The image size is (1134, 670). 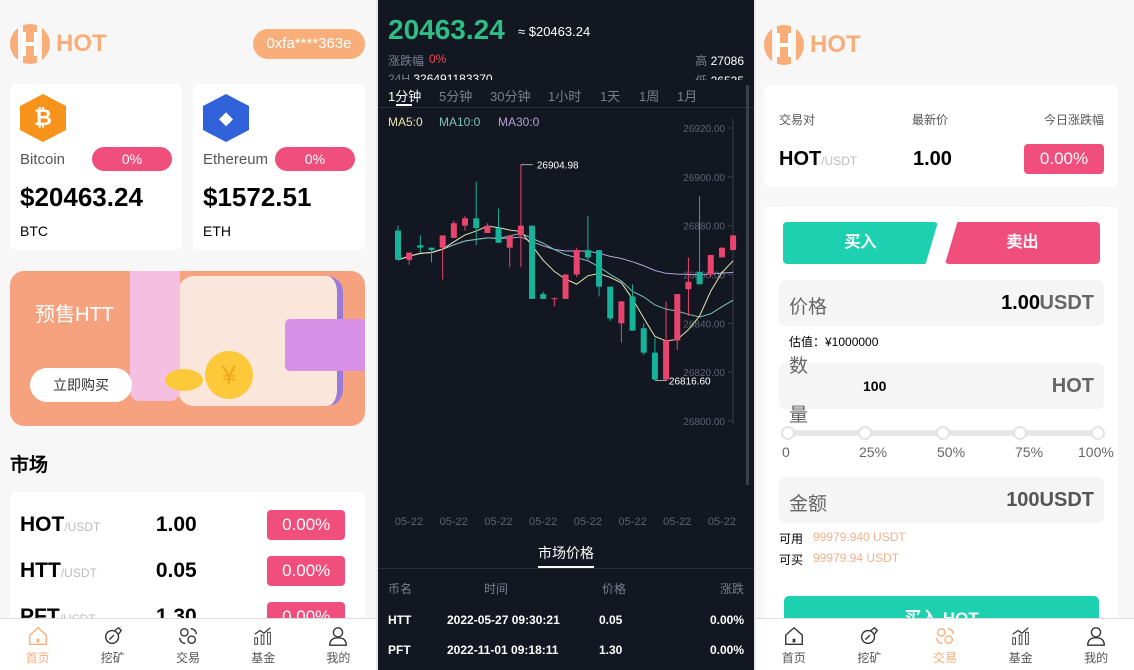 What do you see at coordinates (799, 415) in the screenshot?
I see `quantity-label: 量` at bounding box center [799, 415].